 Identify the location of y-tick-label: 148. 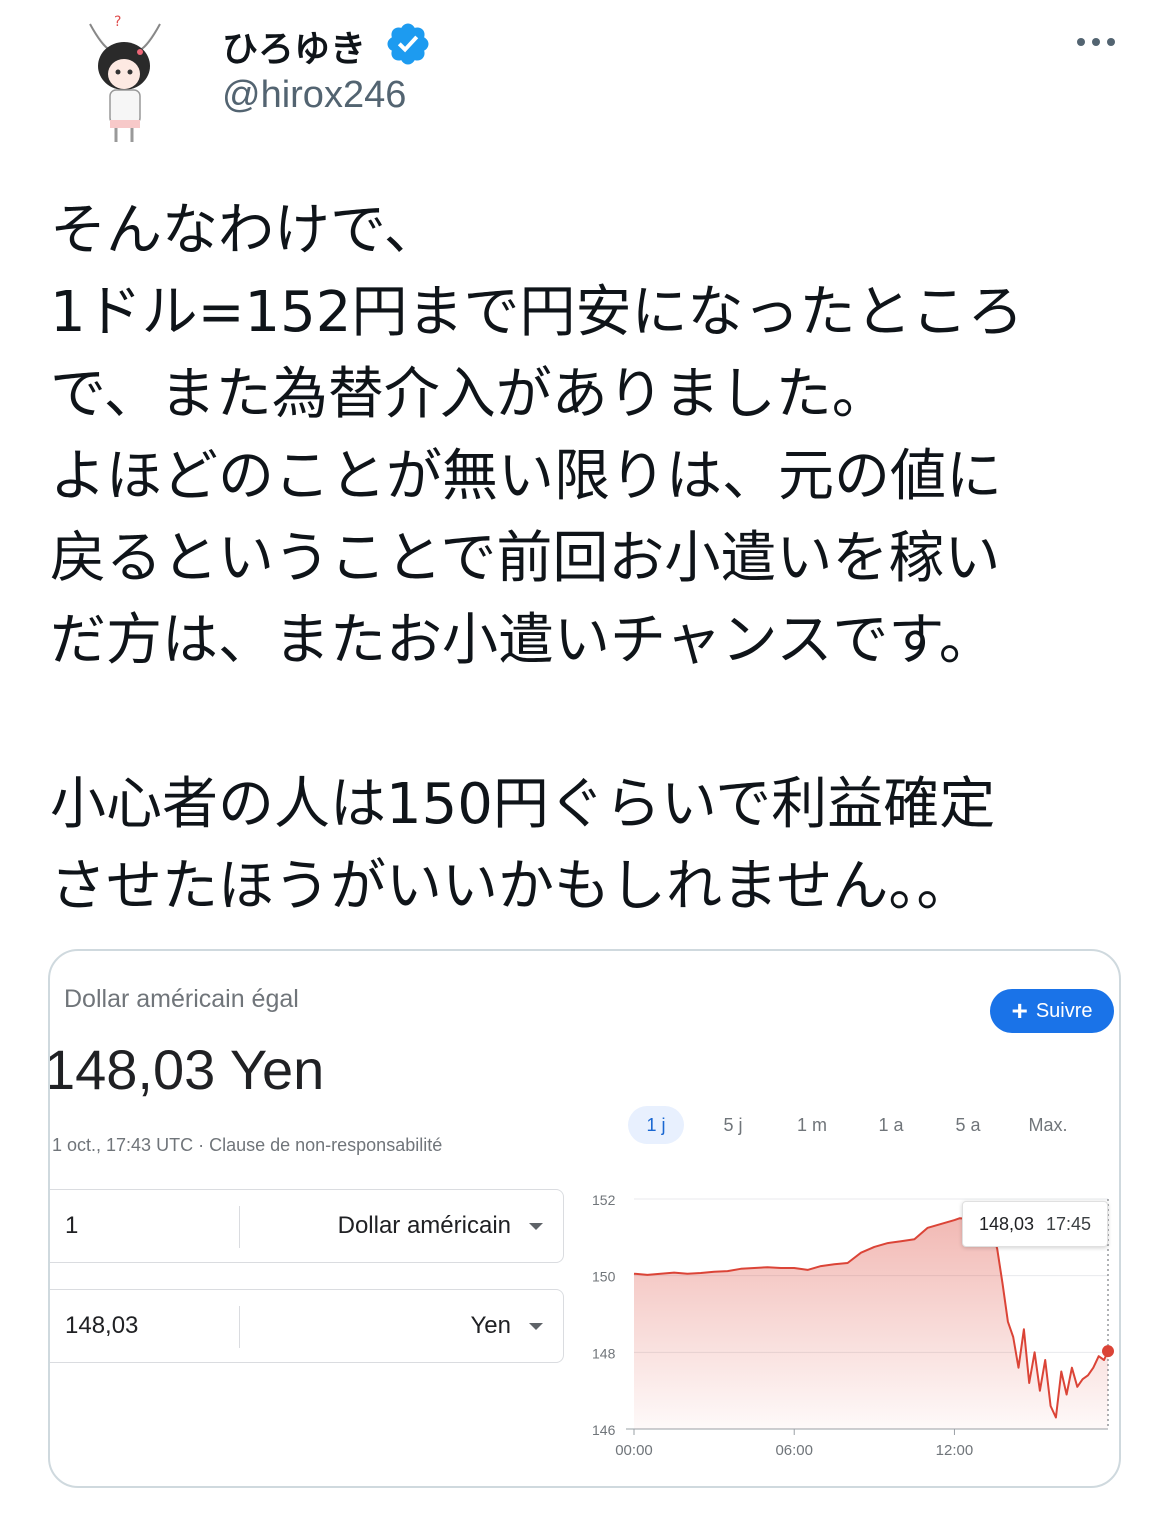
(604, 1353).